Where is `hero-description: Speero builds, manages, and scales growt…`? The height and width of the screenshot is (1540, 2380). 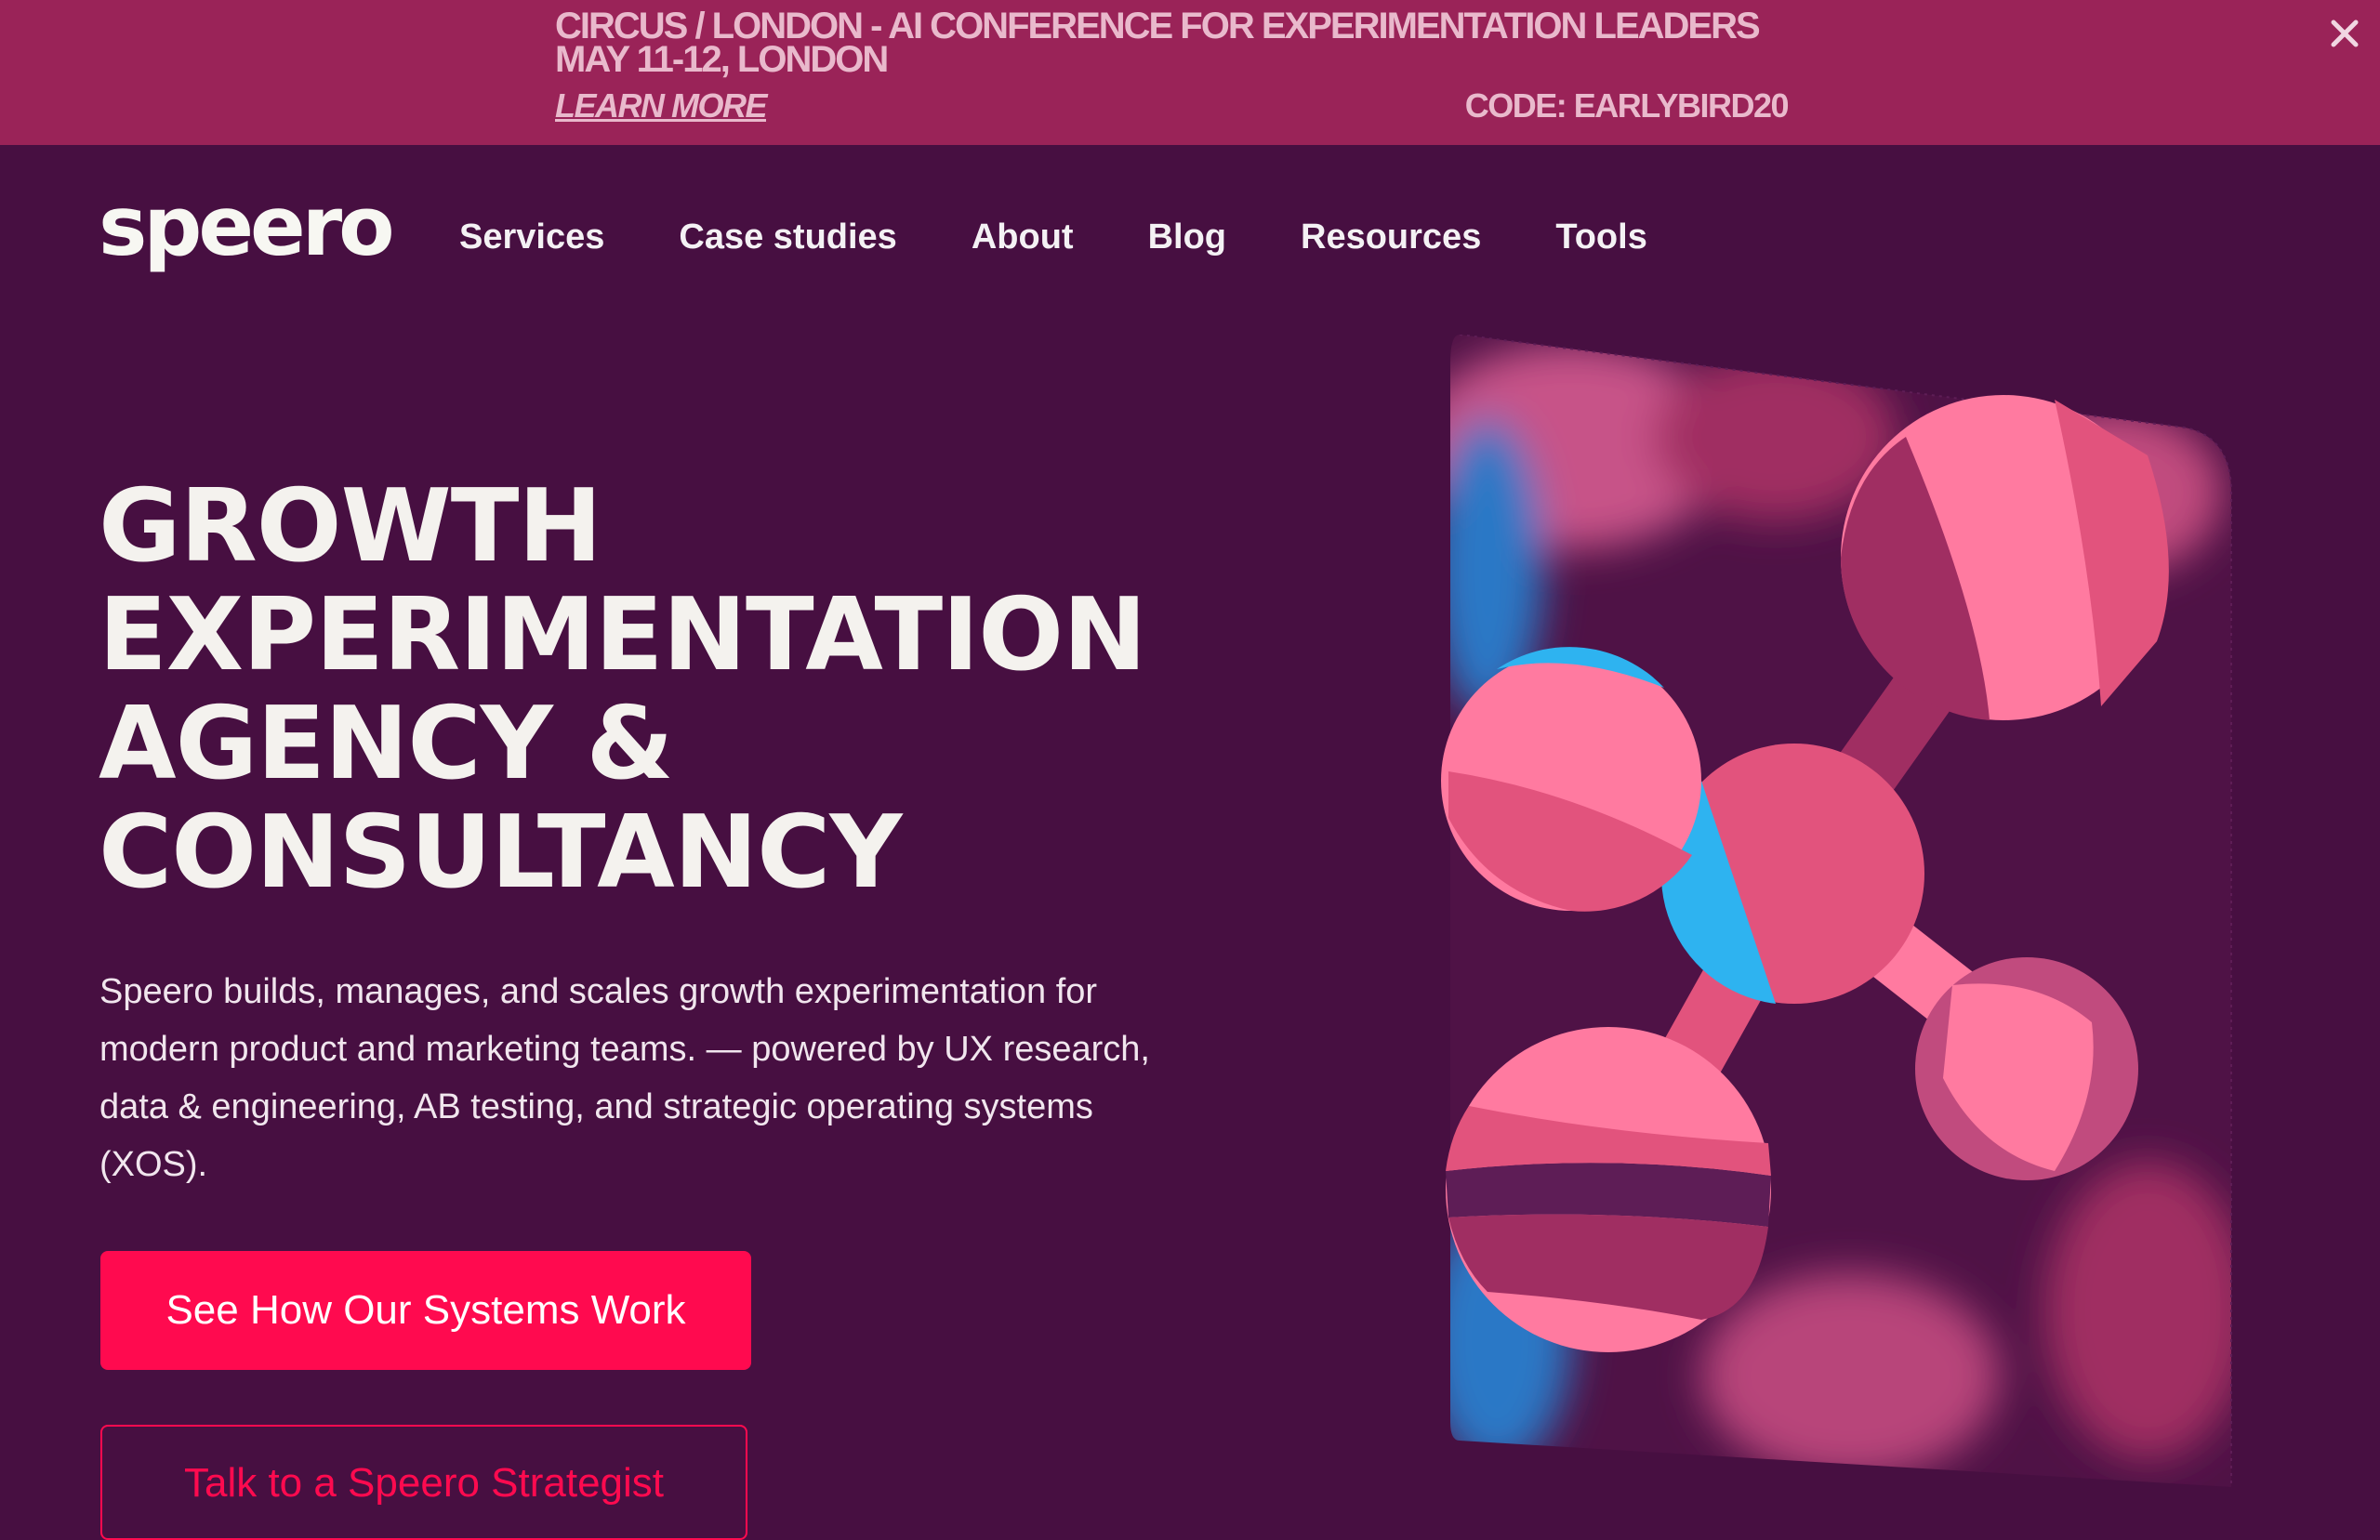
hero-description: Speero builds, manages, and scales growt… is located at coordinates (624, 1078).